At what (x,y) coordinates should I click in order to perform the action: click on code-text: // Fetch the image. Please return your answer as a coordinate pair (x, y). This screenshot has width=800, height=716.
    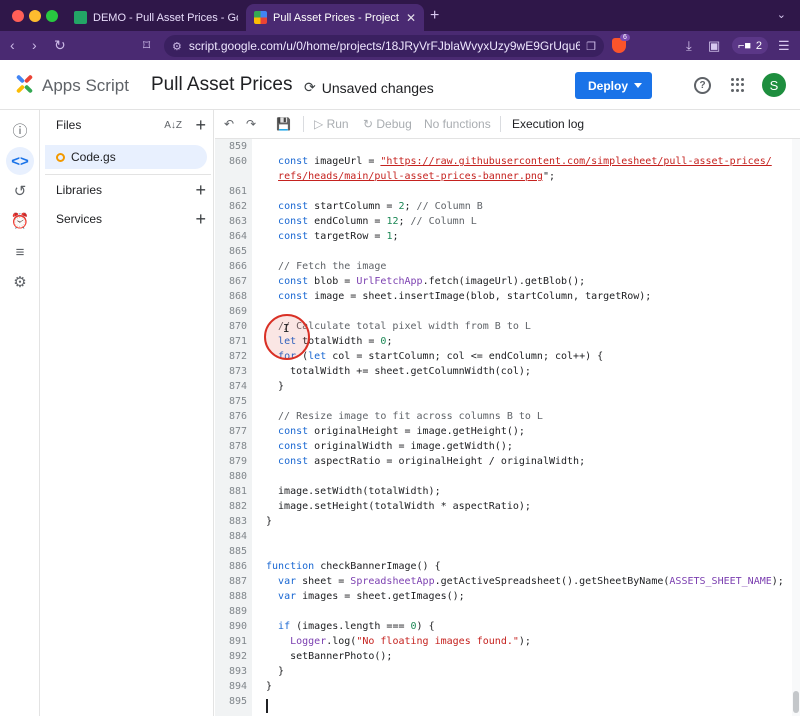
    Looking at the image, I should click on (326, 266).